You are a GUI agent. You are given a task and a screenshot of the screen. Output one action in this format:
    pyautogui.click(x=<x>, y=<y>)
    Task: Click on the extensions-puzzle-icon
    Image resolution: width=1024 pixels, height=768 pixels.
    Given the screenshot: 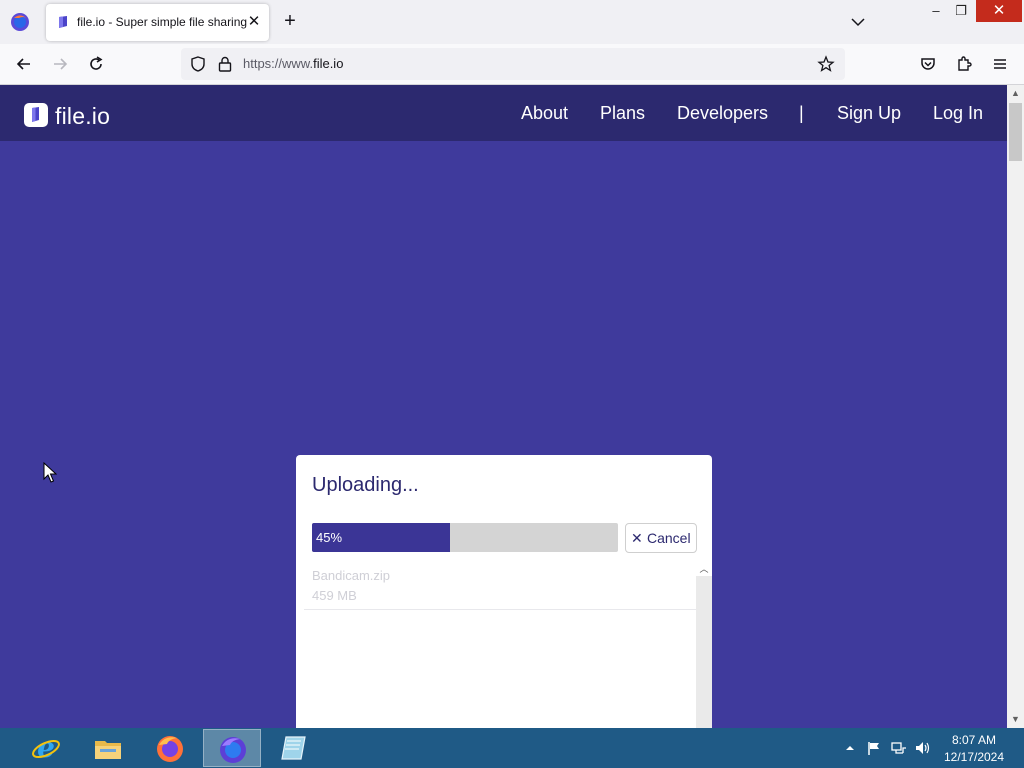 What is the action you would take?
    pyautogui.click(x=964, y=64)
    